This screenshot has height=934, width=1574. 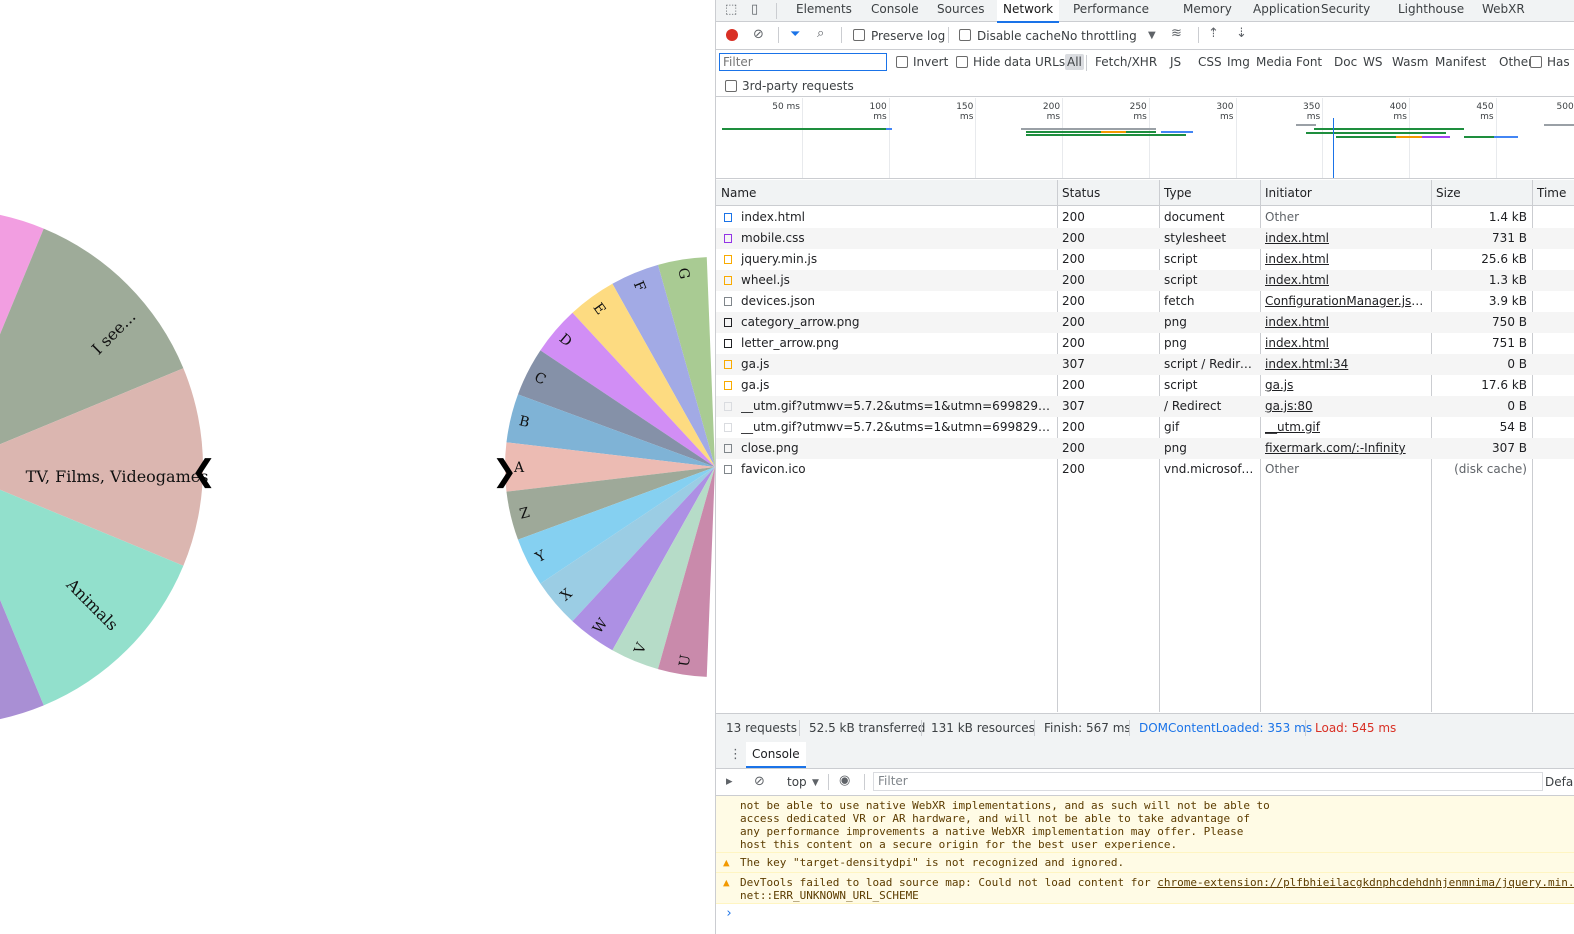 What do you see at coordinates (1448, 193) in the screenshot?
I see `column-header-size: Size` at bounding box center [1448, 193].